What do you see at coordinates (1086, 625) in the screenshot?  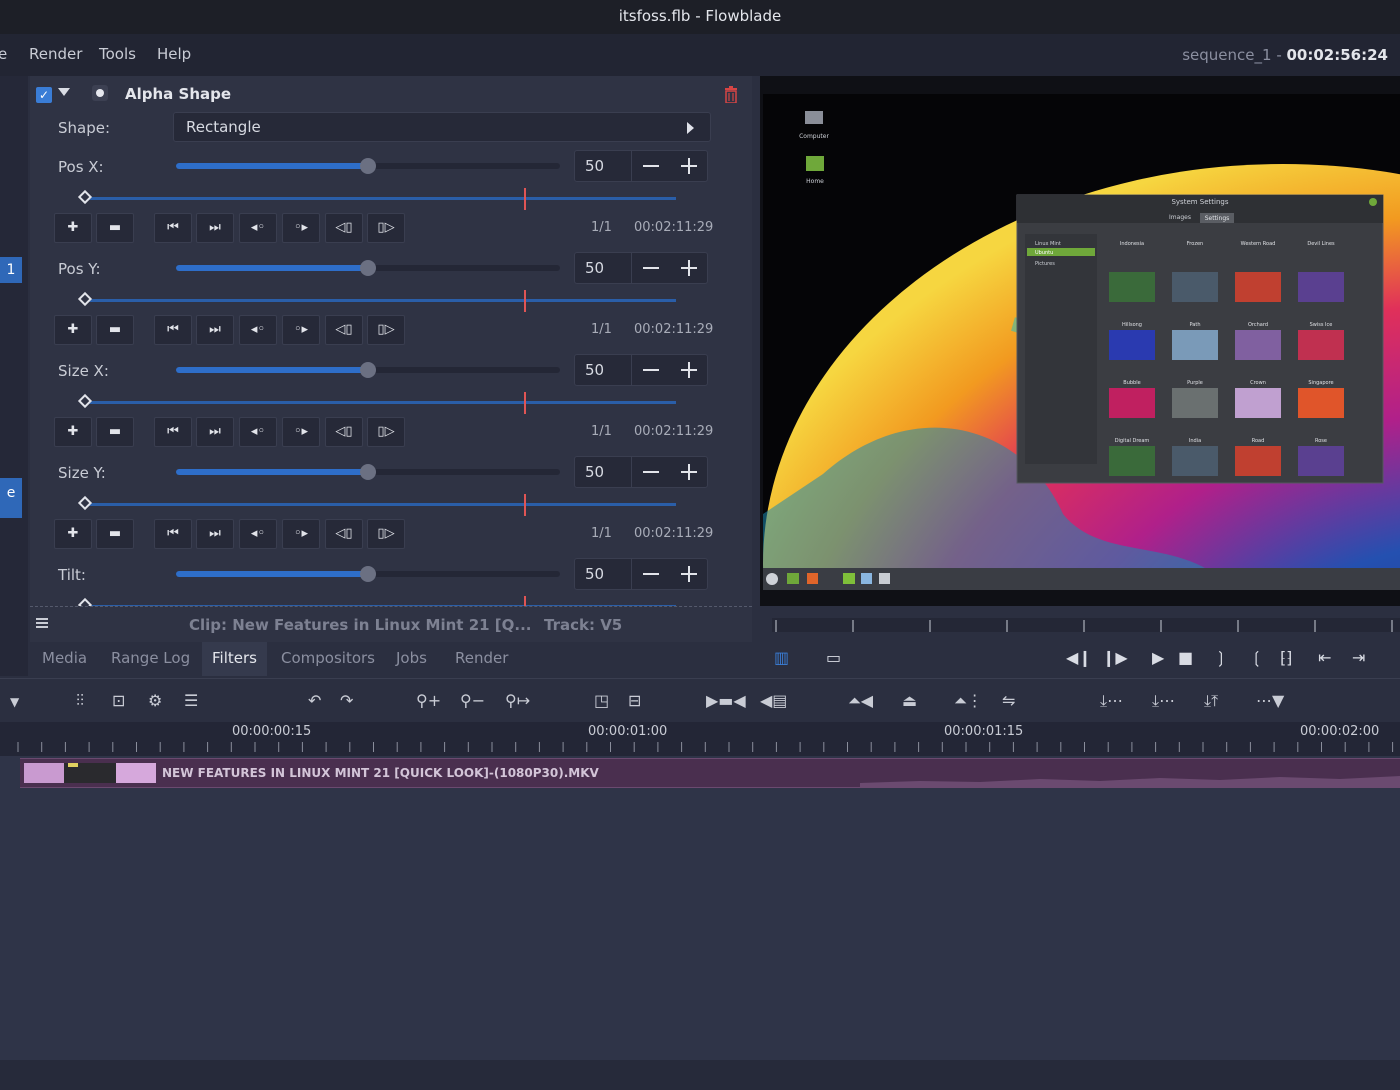 I see `monitor-position-bar` at bounding box center [1086, 625].